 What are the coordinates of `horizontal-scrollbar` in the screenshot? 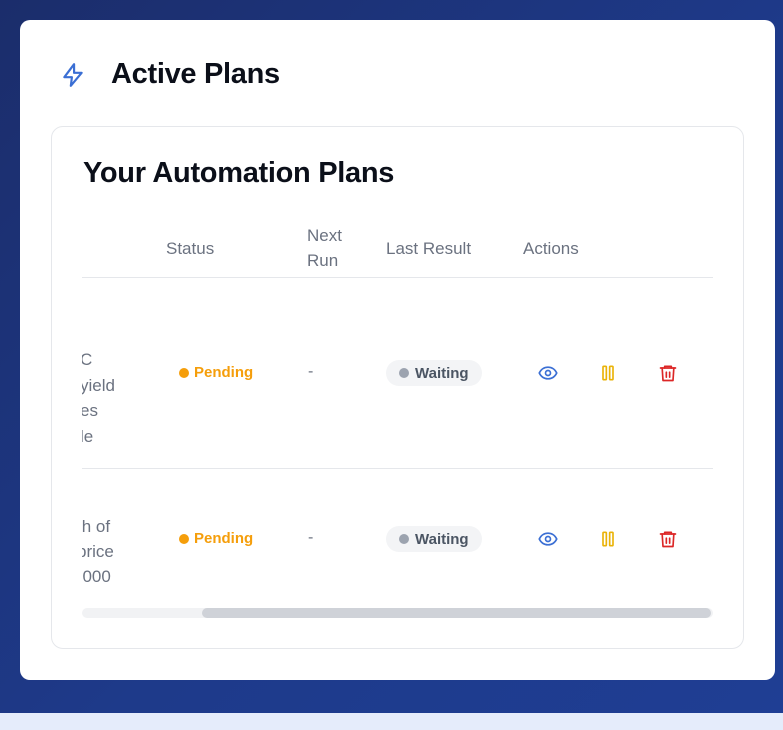 It's located at (397, 613).